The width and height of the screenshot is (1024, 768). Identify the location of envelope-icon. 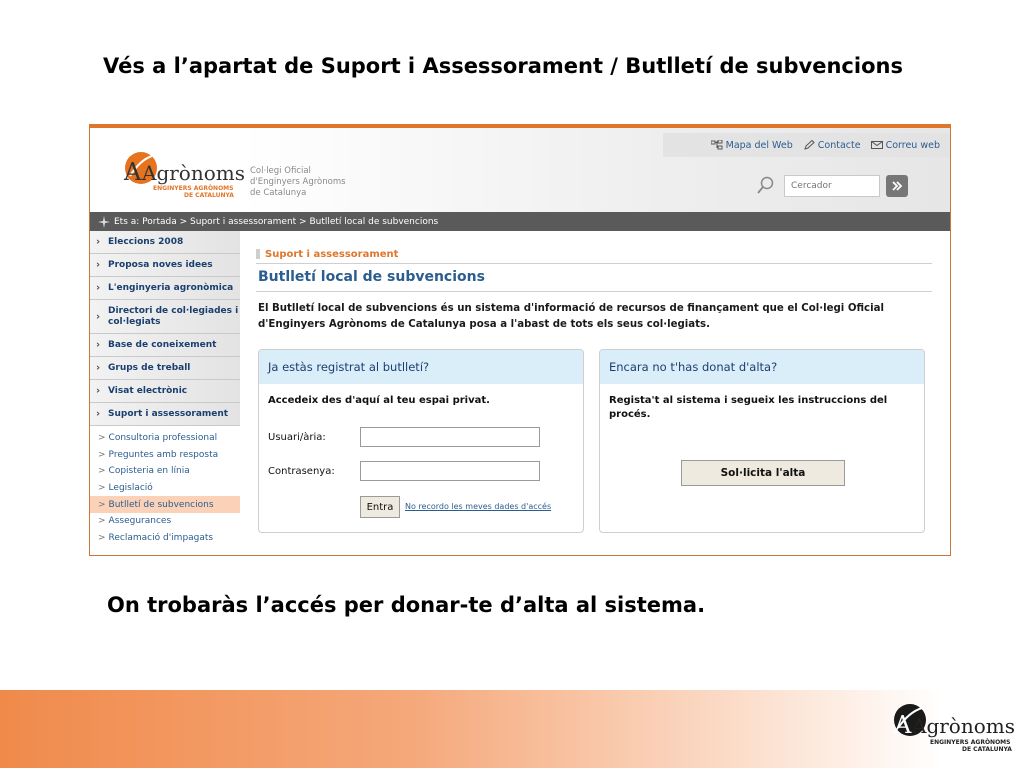
(876, 145).